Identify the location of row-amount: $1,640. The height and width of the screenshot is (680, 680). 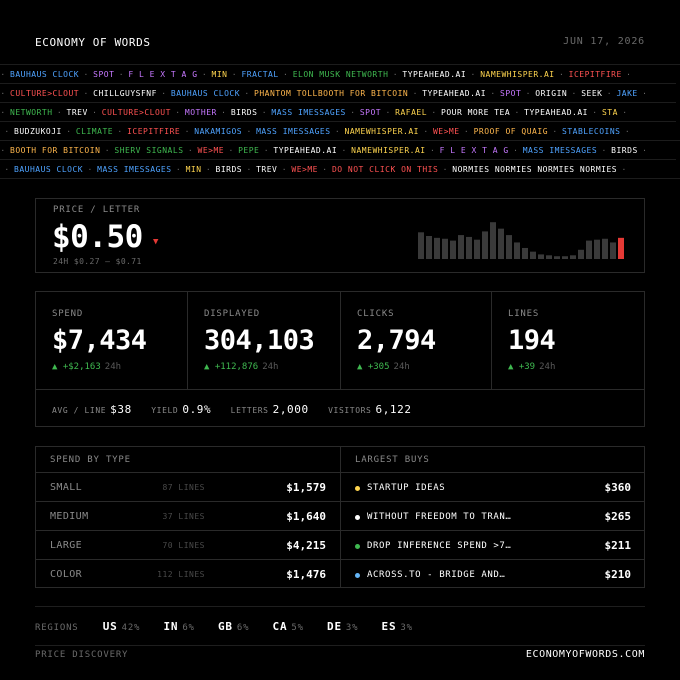
(306, 516).